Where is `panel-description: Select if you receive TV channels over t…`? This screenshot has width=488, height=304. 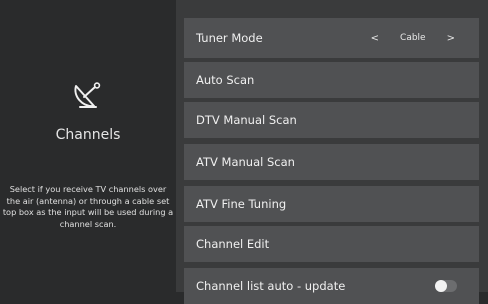 panel-description: Select if you receive TV channels over t… is located at coordinates (88, 206).